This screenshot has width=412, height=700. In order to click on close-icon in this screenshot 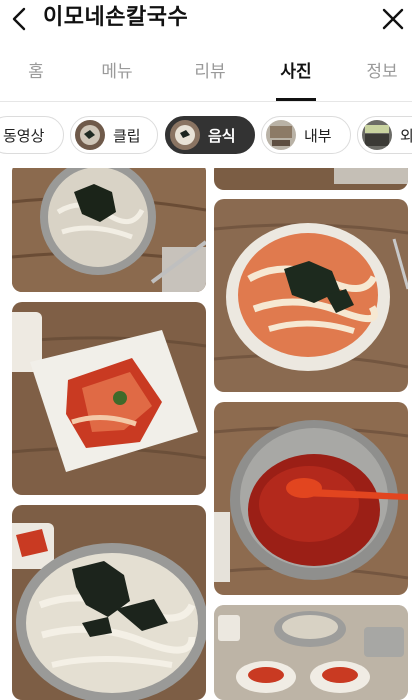, I will do `click(393, 19)`.